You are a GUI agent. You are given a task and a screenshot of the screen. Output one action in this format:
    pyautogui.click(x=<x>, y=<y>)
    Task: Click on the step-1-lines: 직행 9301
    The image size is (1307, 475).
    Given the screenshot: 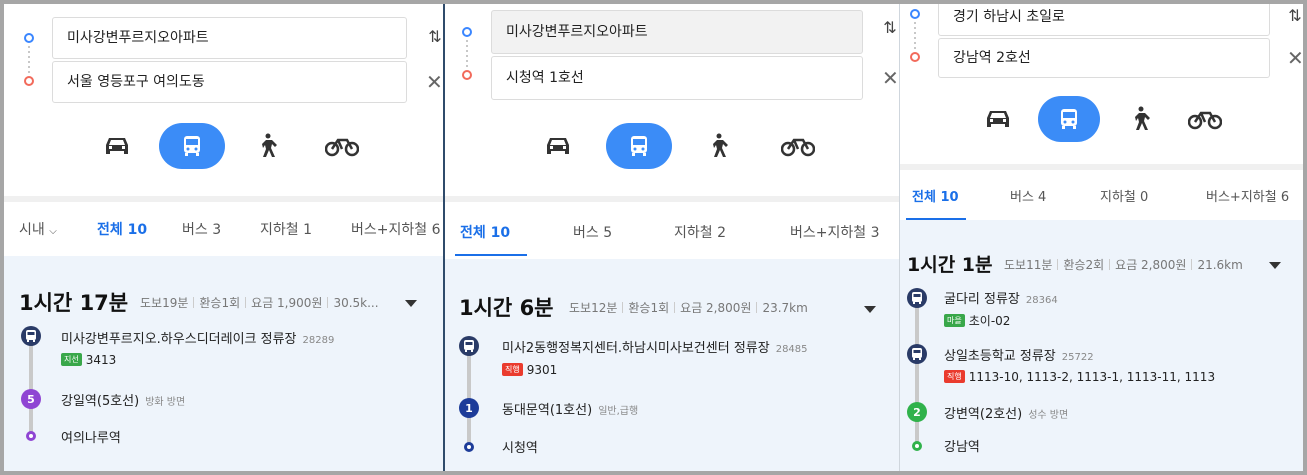 What is the action you would take?
    pyautogui.click(x=529, y=370)
    